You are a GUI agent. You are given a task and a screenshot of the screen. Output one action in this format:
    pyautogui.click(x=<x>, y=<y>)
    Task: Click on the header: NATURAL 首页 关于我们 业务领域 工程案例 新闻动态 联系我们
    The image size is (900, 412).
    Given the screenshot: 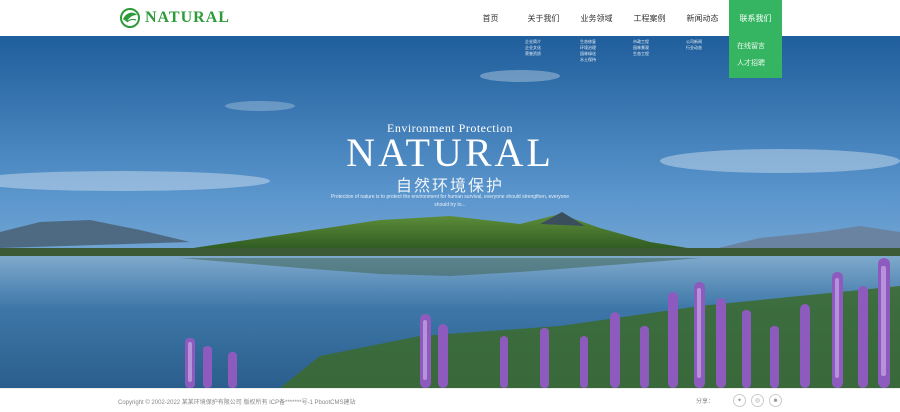 What is the action you would take?
    pyautogui.click(x=450, y=18)
    